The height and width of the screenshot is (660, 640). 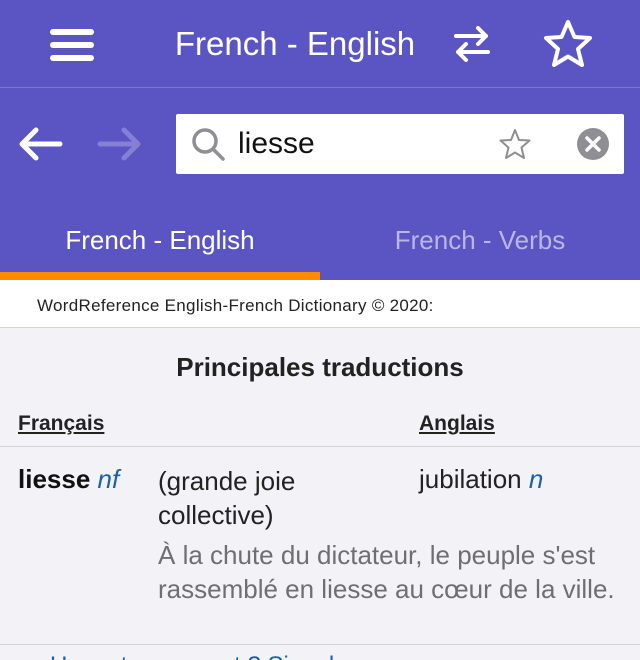 I want to click on headword: liesse, so click(x=54, y=479).